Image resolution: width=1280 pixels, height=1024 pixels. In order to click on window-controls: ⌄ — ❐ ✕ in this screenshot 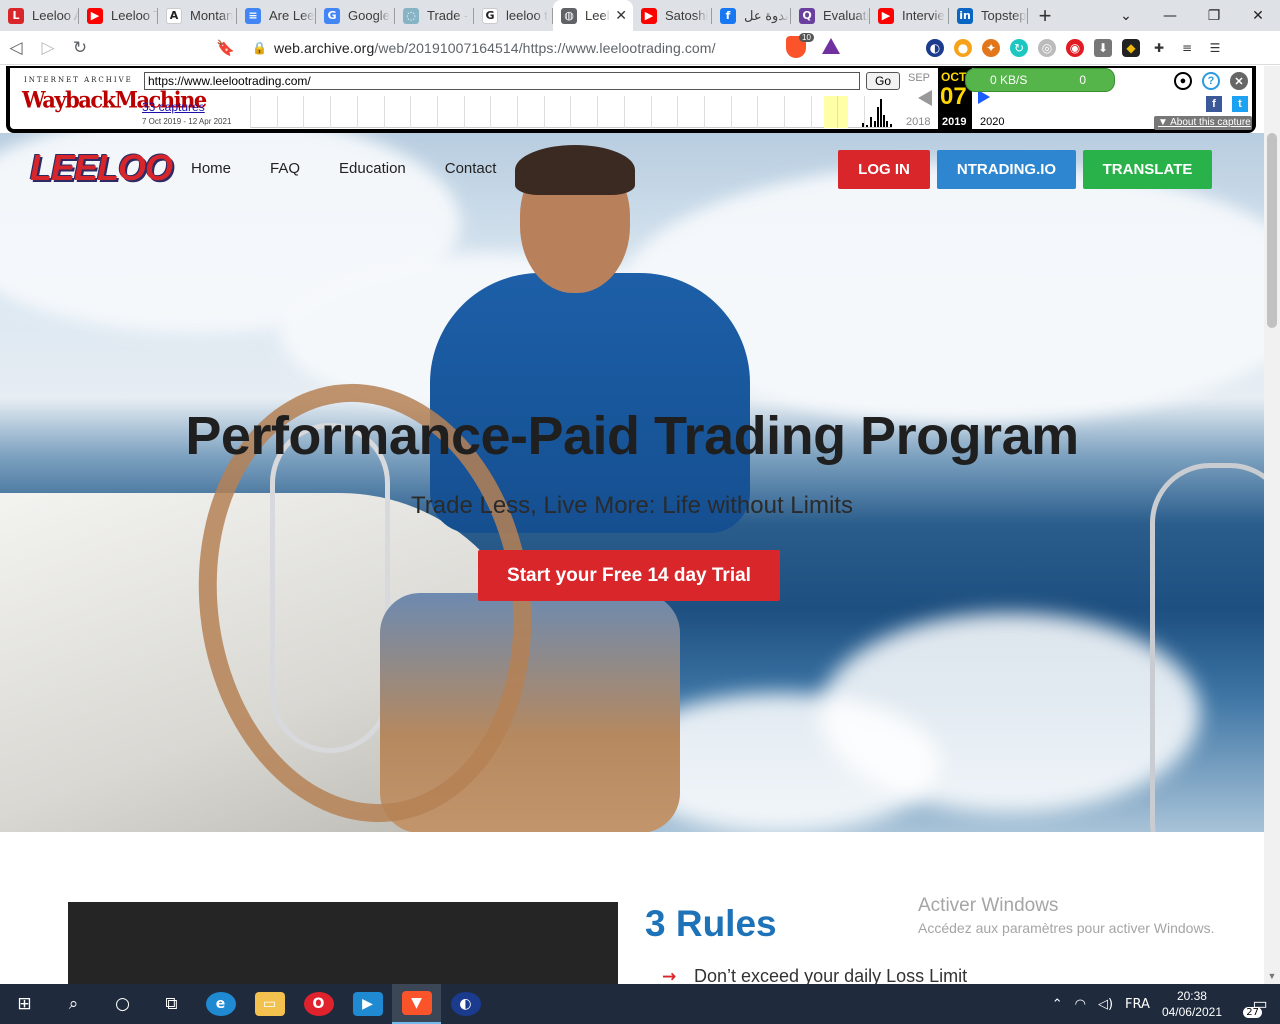, I will do `click(1192, 15)`.